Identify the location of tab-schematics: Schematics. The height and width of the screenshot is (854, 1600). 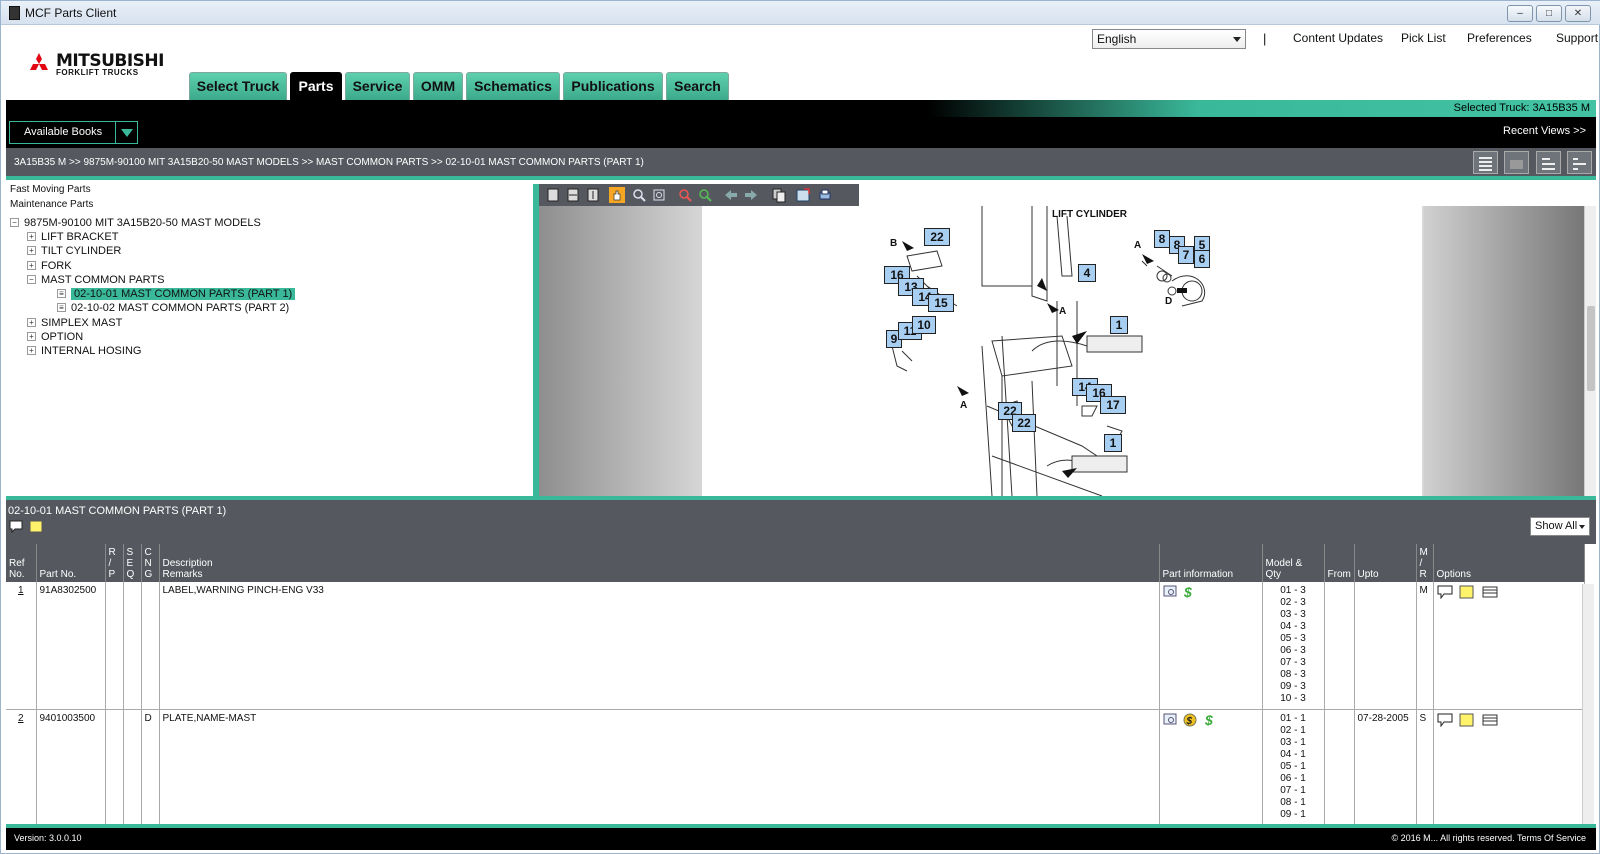
(513, 86).